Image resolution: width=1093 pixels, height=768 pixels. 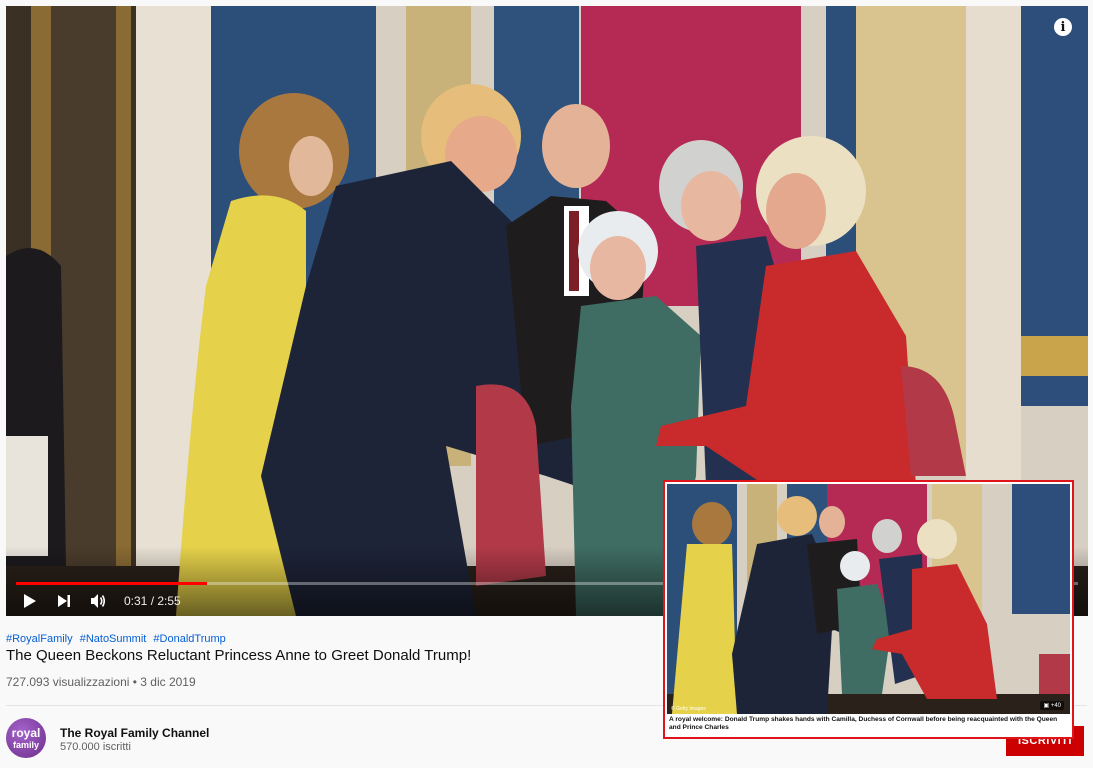 I want to click on inset-photo: © Getty Images ▣ +40, so click(x=868, y=599).